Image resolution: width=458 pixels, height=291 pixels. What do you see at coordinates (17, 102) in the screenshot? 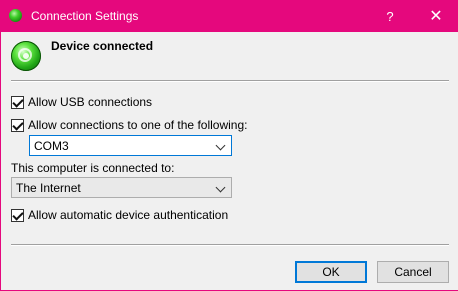
I see `allow-usb-checkbox` at bounding box center [17, 102].